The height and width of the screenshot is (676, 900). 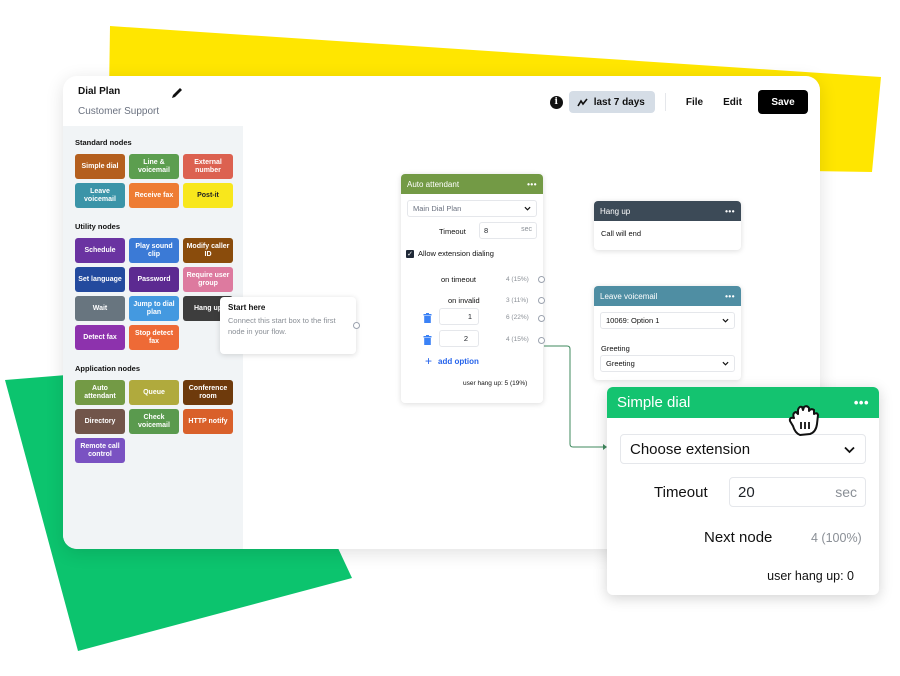 I want to click on start-output-port, so click(x=356, y=325).